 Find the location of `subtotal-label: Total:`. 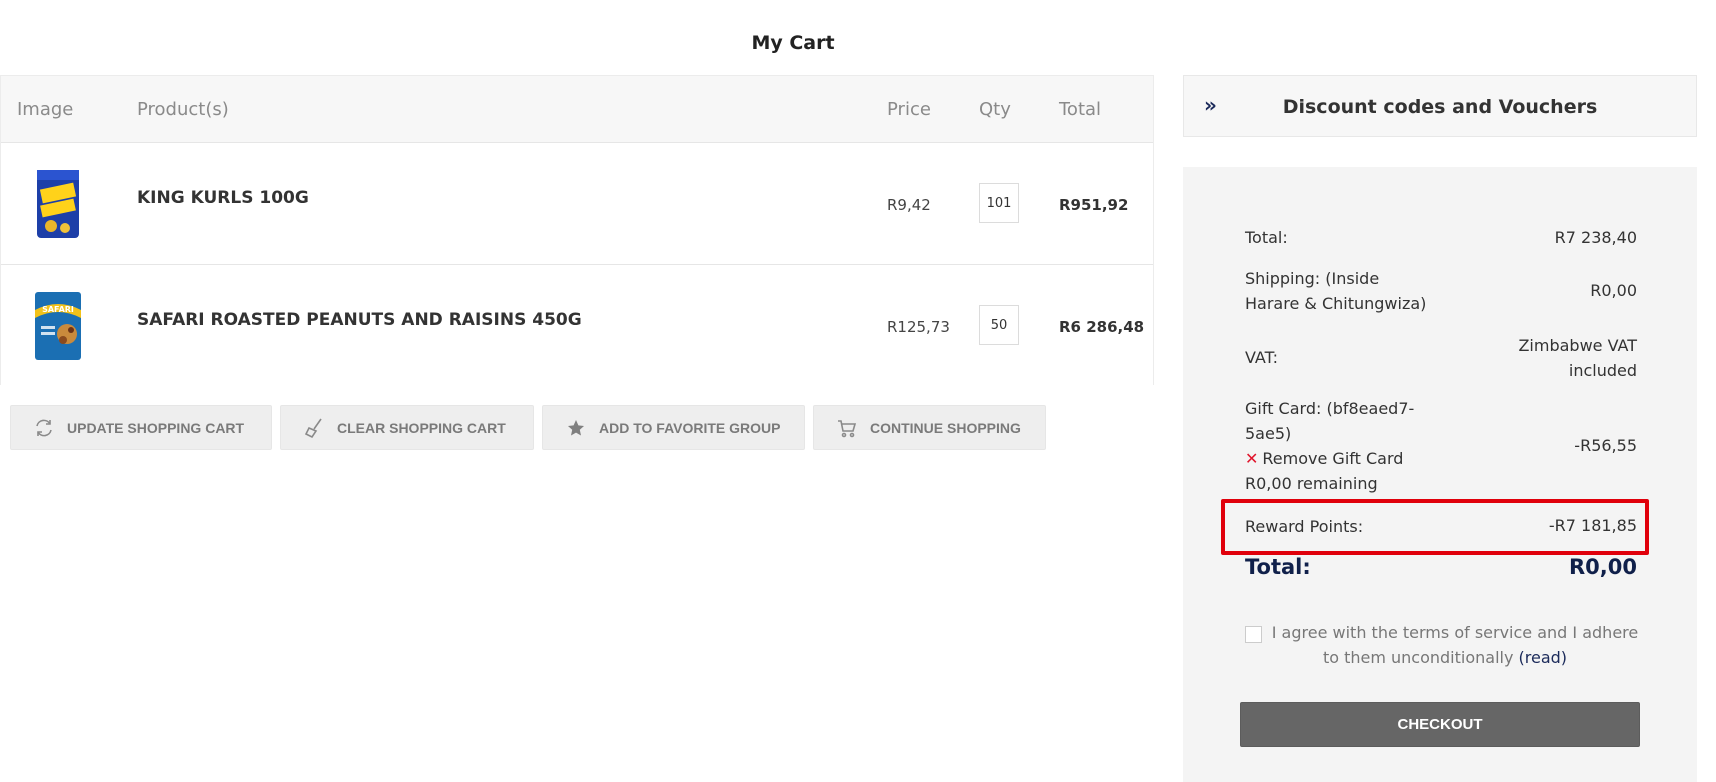

subtotal-label: Total: is located at coordinates (1266, 237).